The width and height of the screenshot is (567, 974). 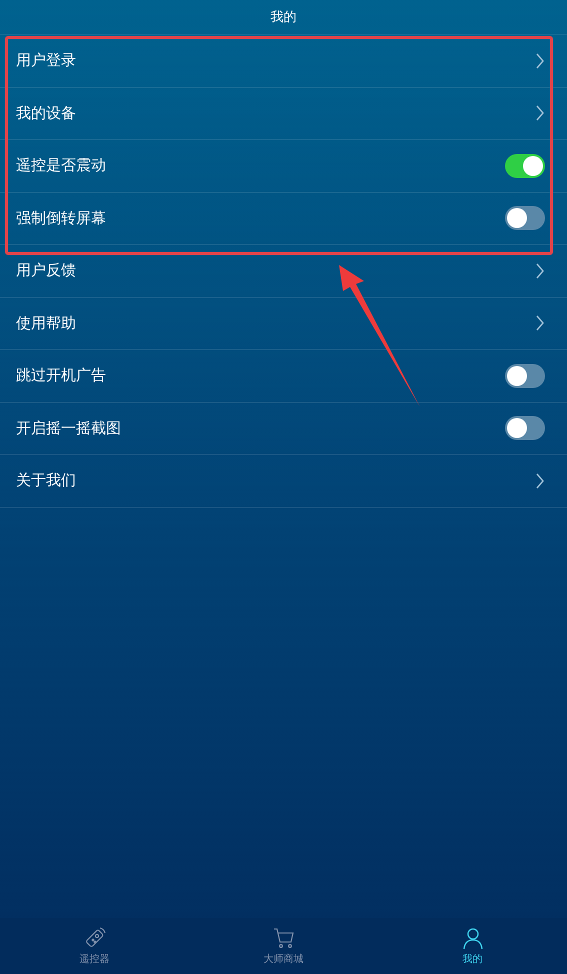 I want to click on nav-tab: 大师商城, so click(x=284, y=946).